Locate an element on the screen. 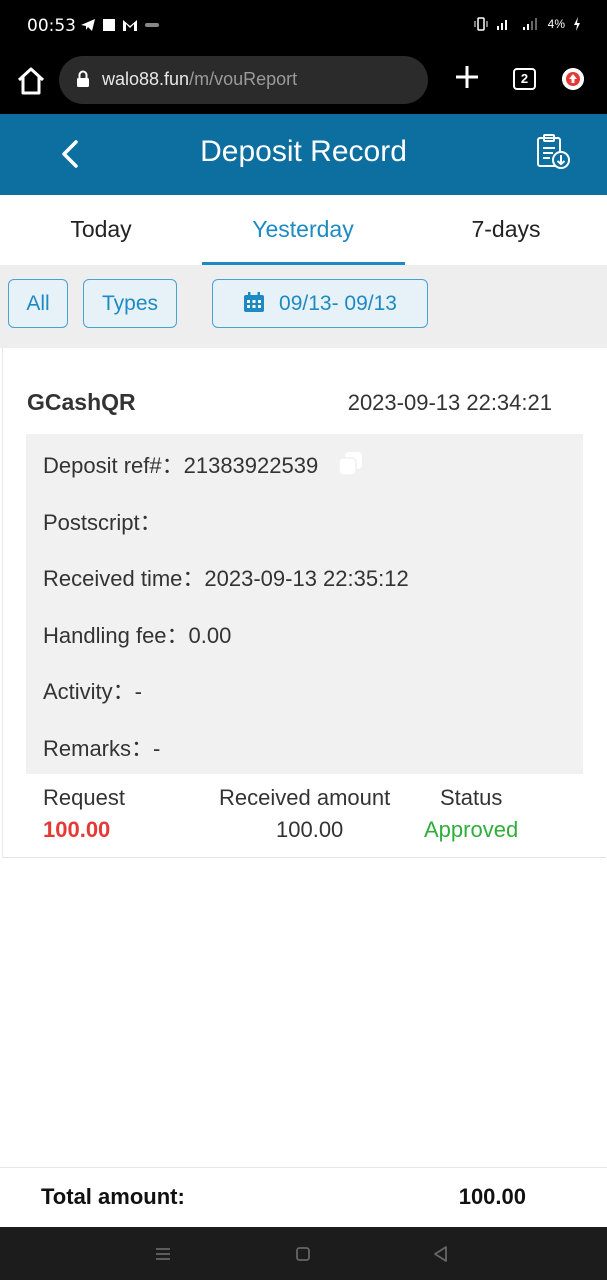  record-datetime: 2023-09-13 22:34:21 is located at coordinates (449, 402).